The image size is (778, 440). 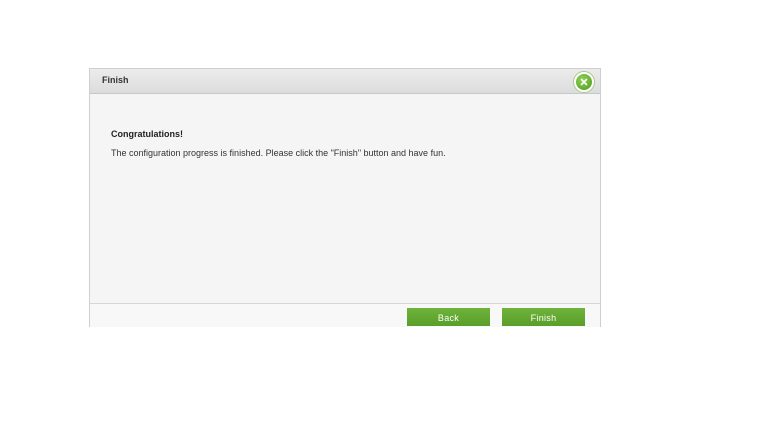 I want to click on finish-button: Finish, so click(x=543, y=317).